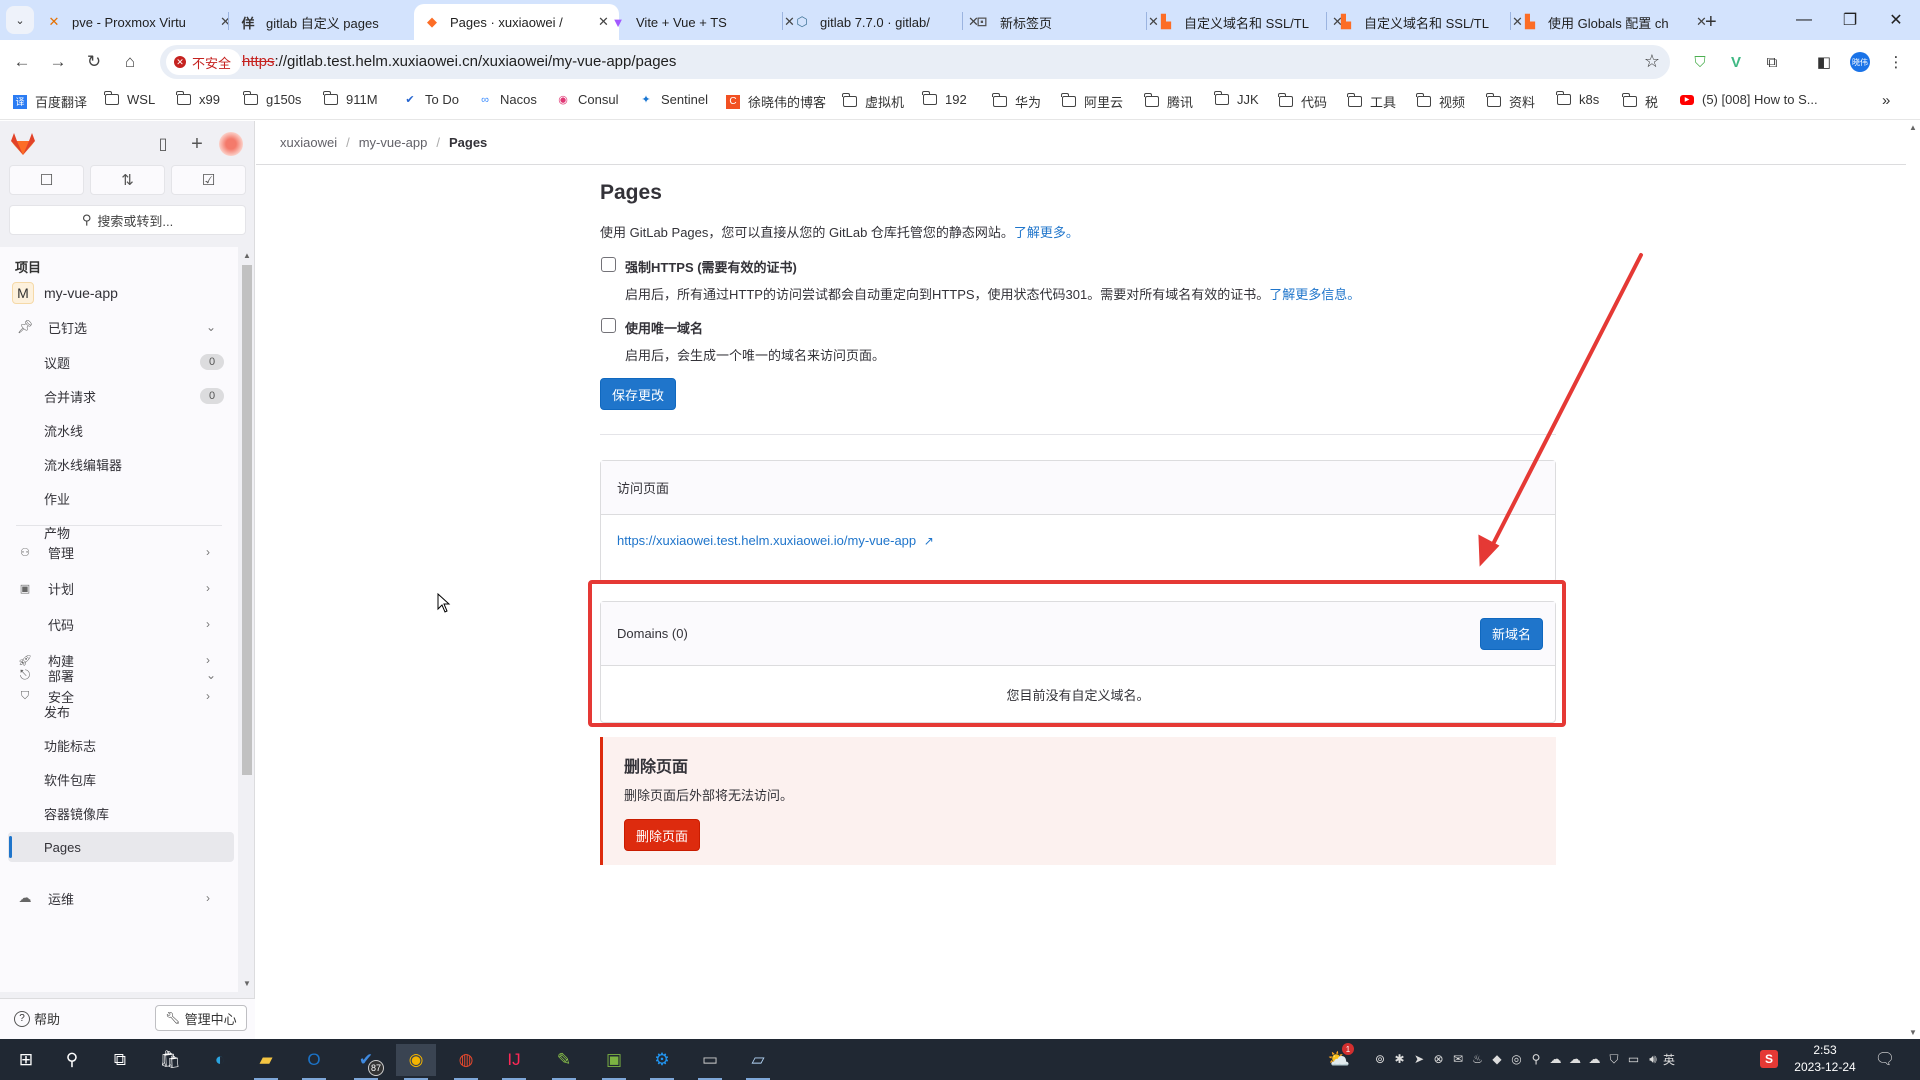 This screenshot has width=1920, height=1080. Describe the element at coordinates (711, 266) in the screenshot. I see `force-https-label: 强制HTTPS (需要有效的证书)` at that location.